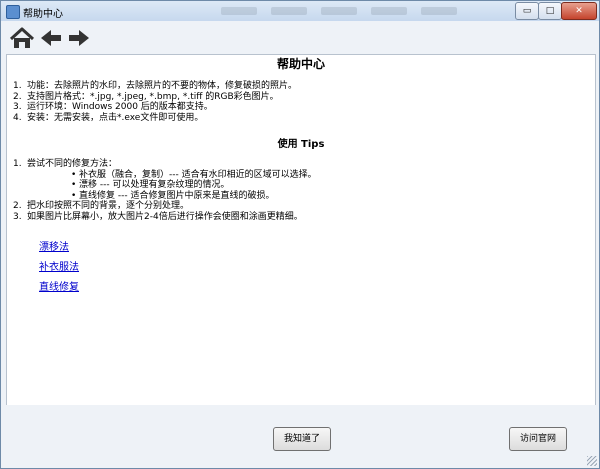 The image size is (600, 469). I want to click on title-bar: 帮助中心 ▭ □ ✕, so click(300, 11).